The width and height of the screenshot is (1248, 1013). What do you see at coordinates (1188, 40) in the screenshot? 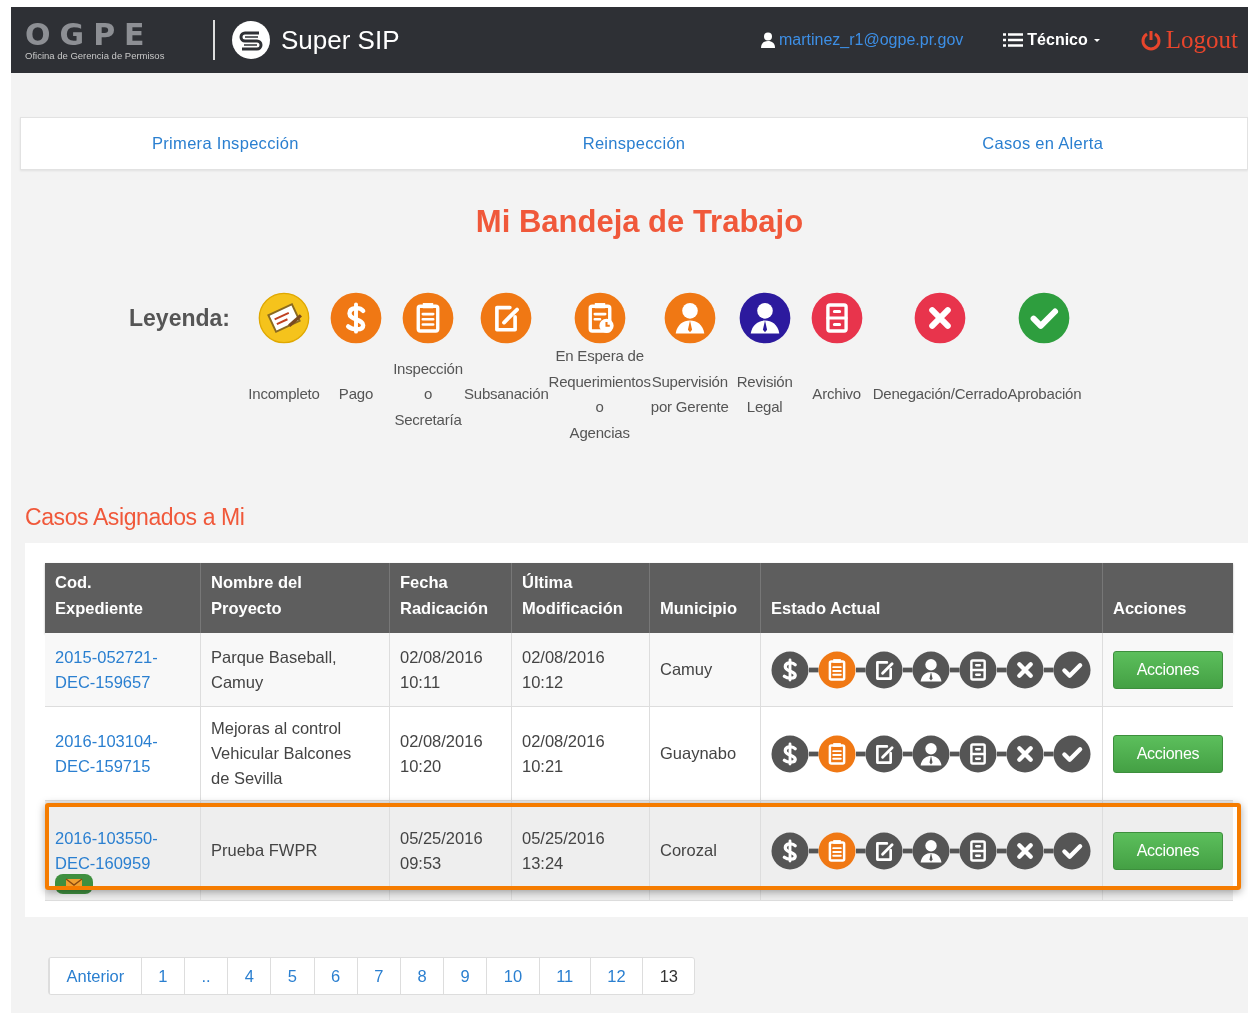
I see `logout-link: Logout` at bounding box center [1188, 40].